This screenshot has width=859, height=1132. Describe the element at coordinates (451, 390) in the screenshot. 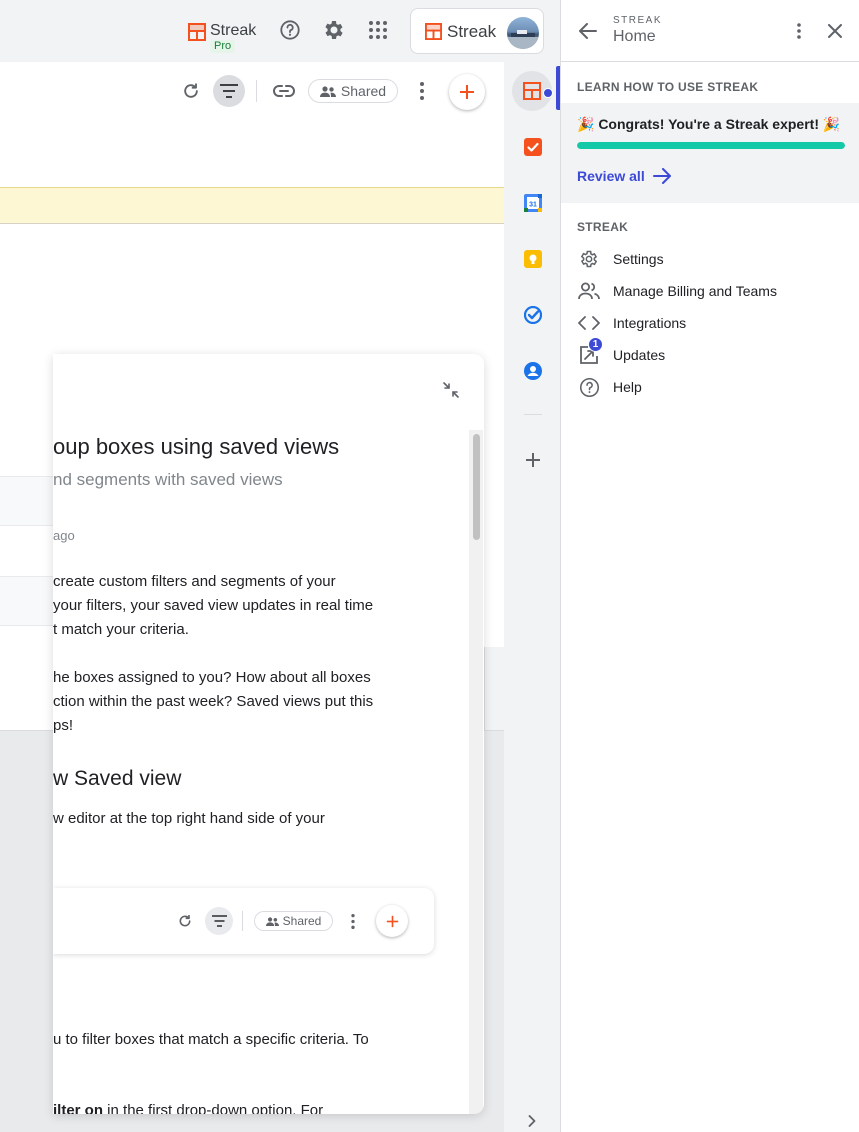

I see `collapse-icon` at that location.